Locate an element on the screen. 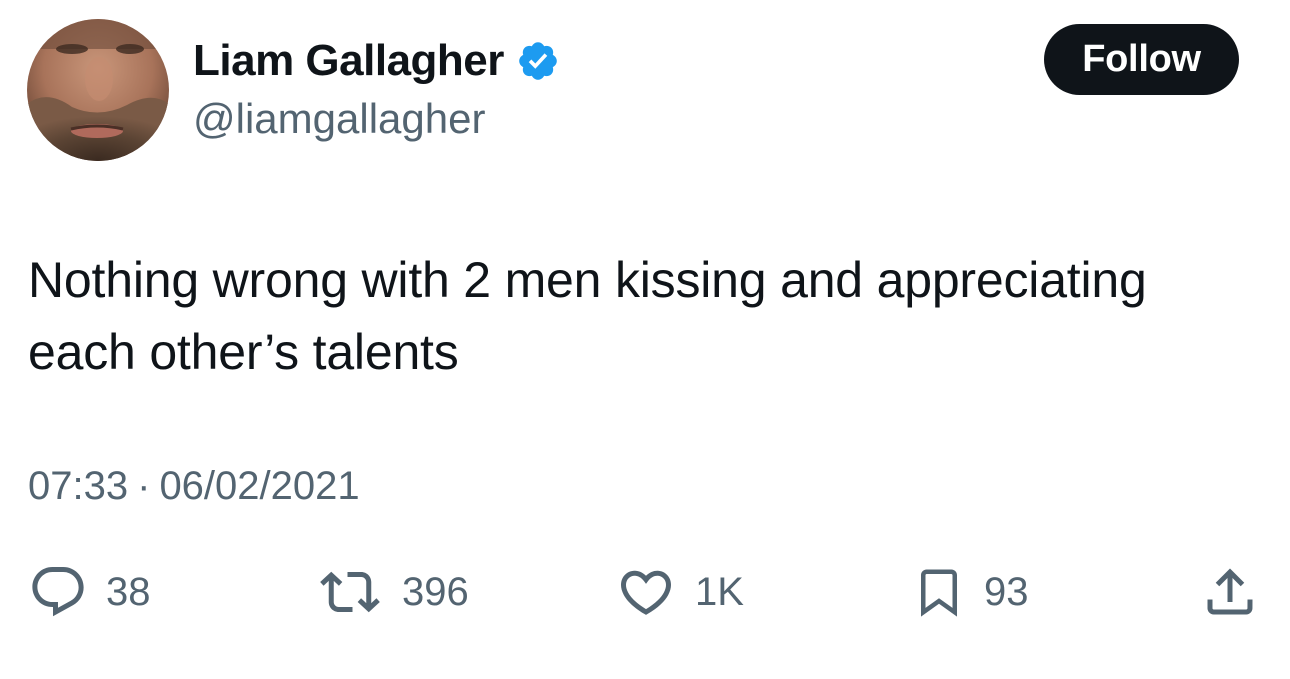 The height and width of the screenshot is (679, 1290). bookmark-button: 93 is located at coordinates (970, 592).